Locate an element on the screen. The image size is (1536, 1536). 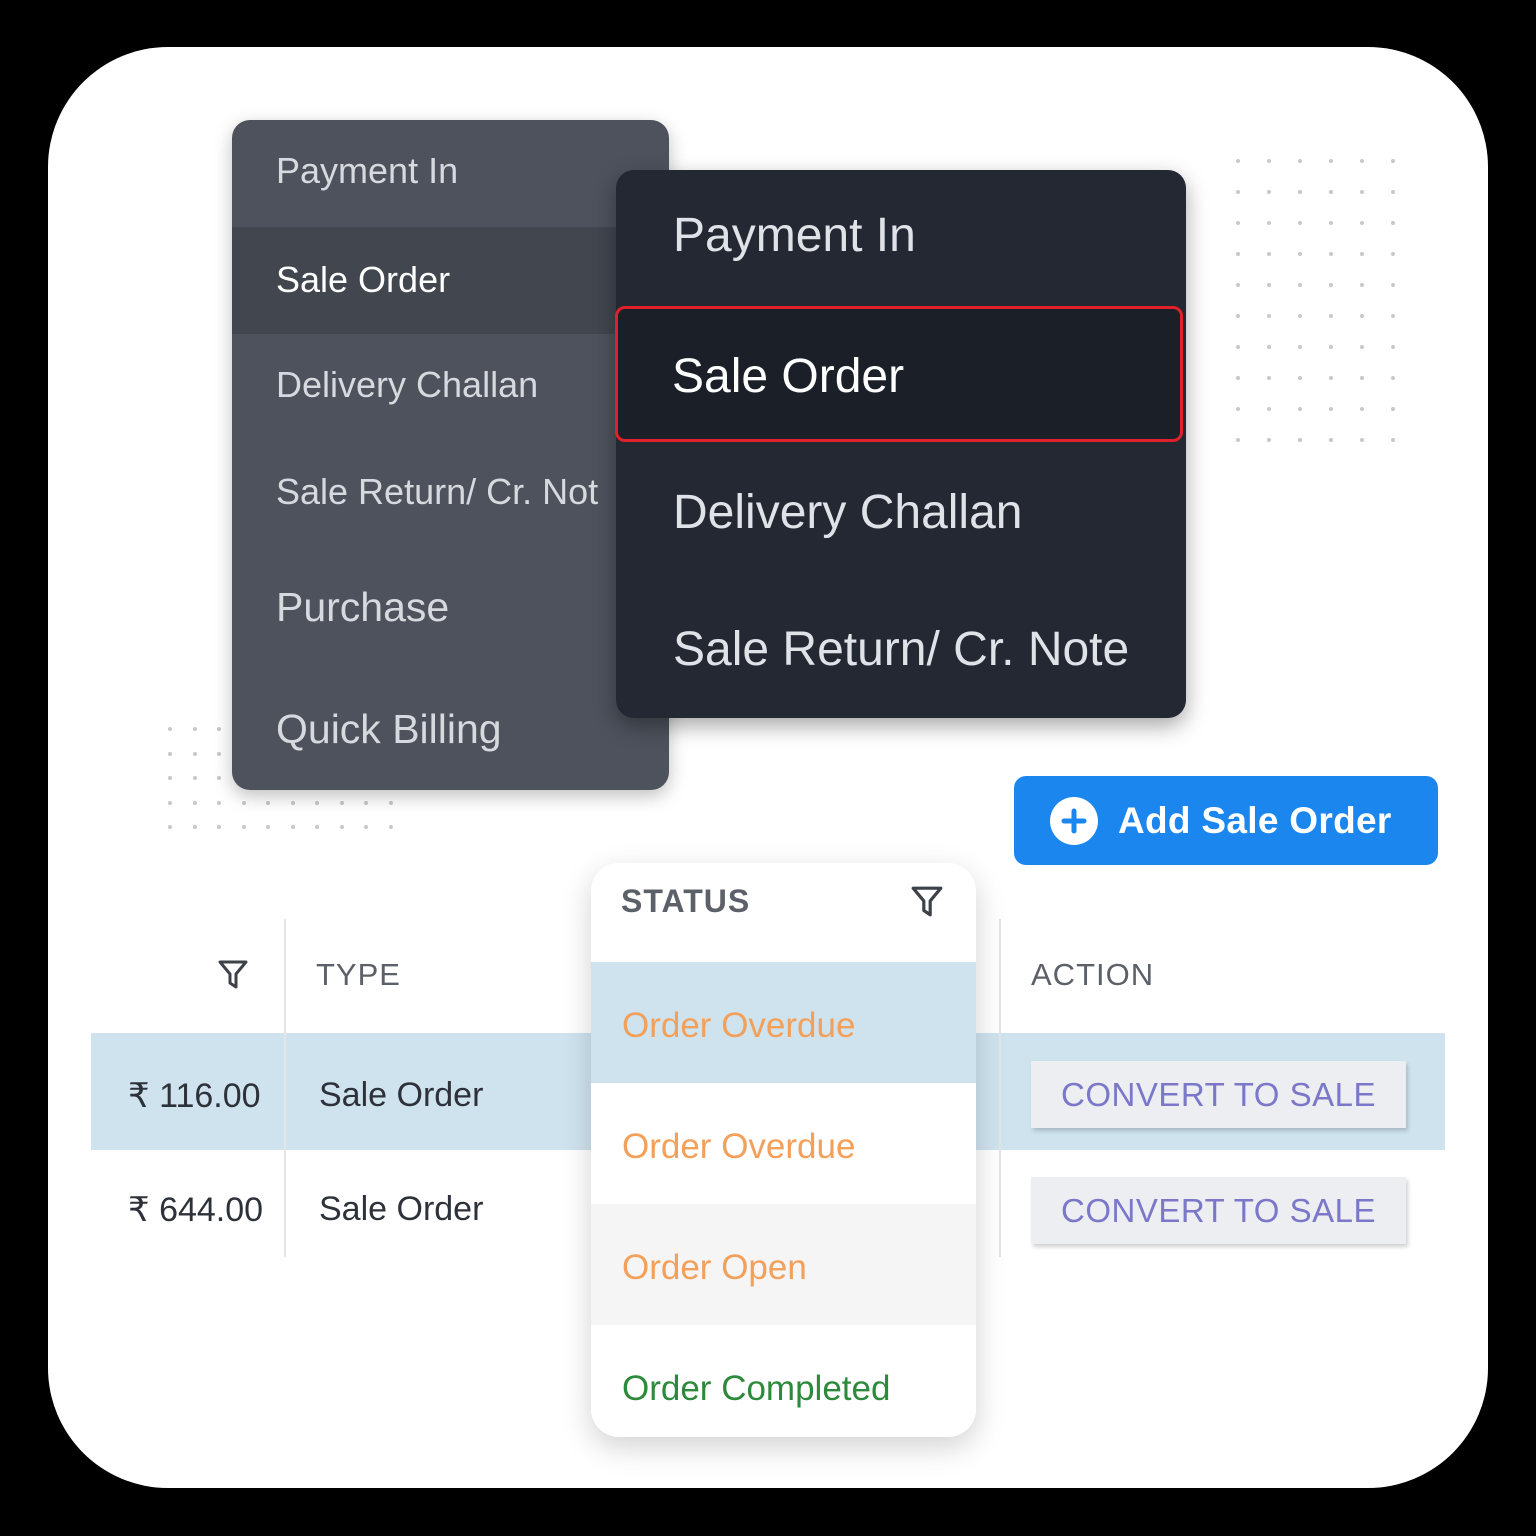
menu-item-quick-billing: Quick Billing is located at coordinates (450, 729).